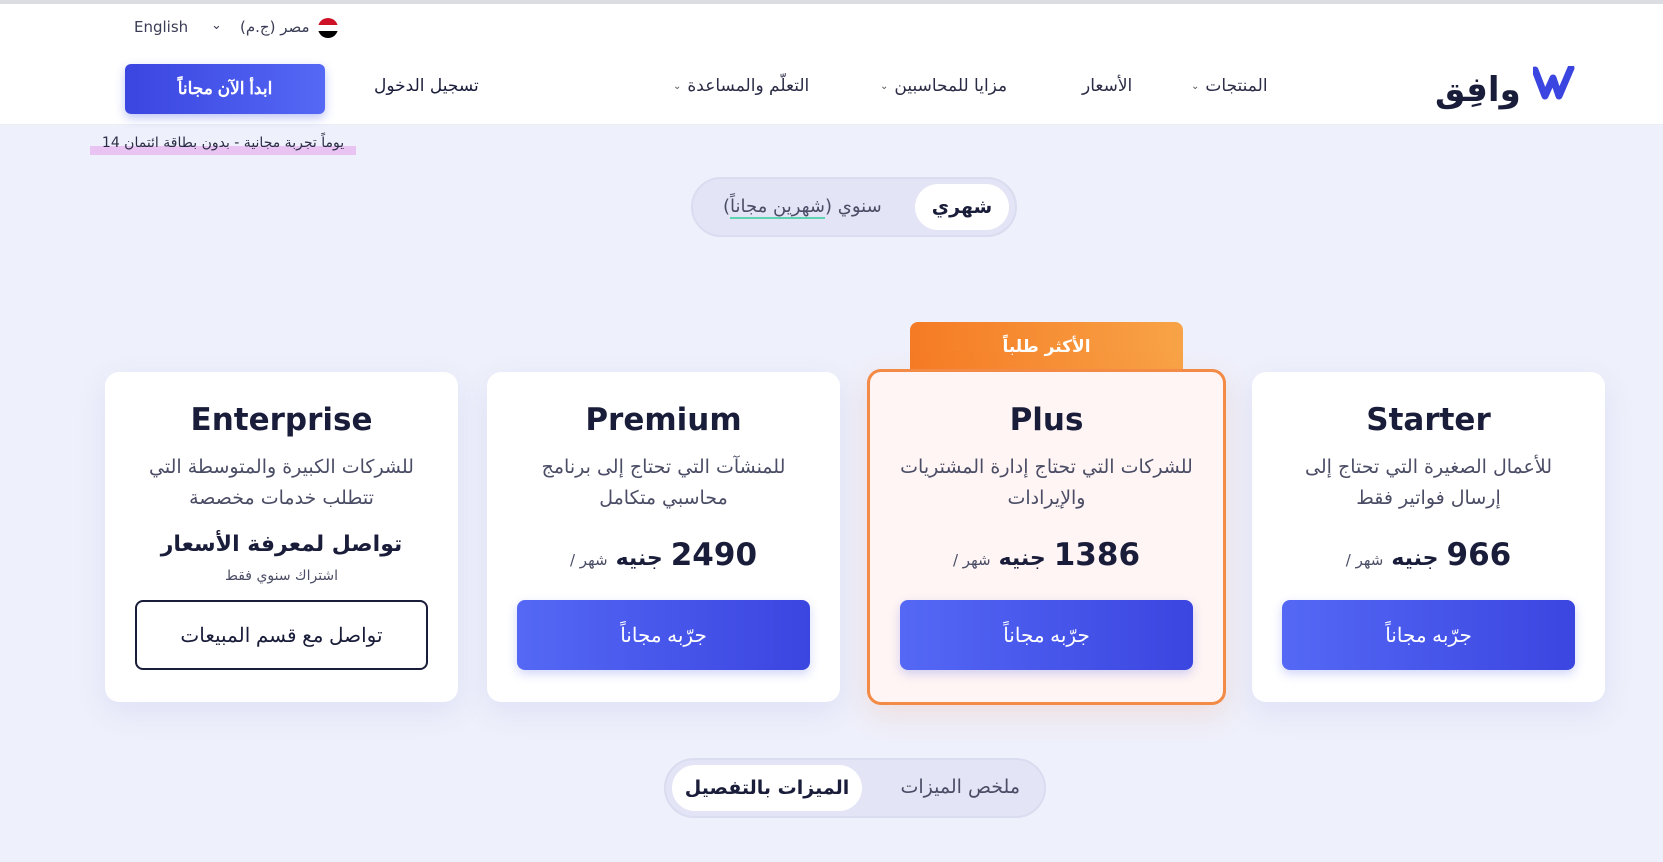  Describe the element at coordinates (281, 635) in the screenshot. I see `contact-sales-button: تواصل مع قسم المبيعات` at that location.